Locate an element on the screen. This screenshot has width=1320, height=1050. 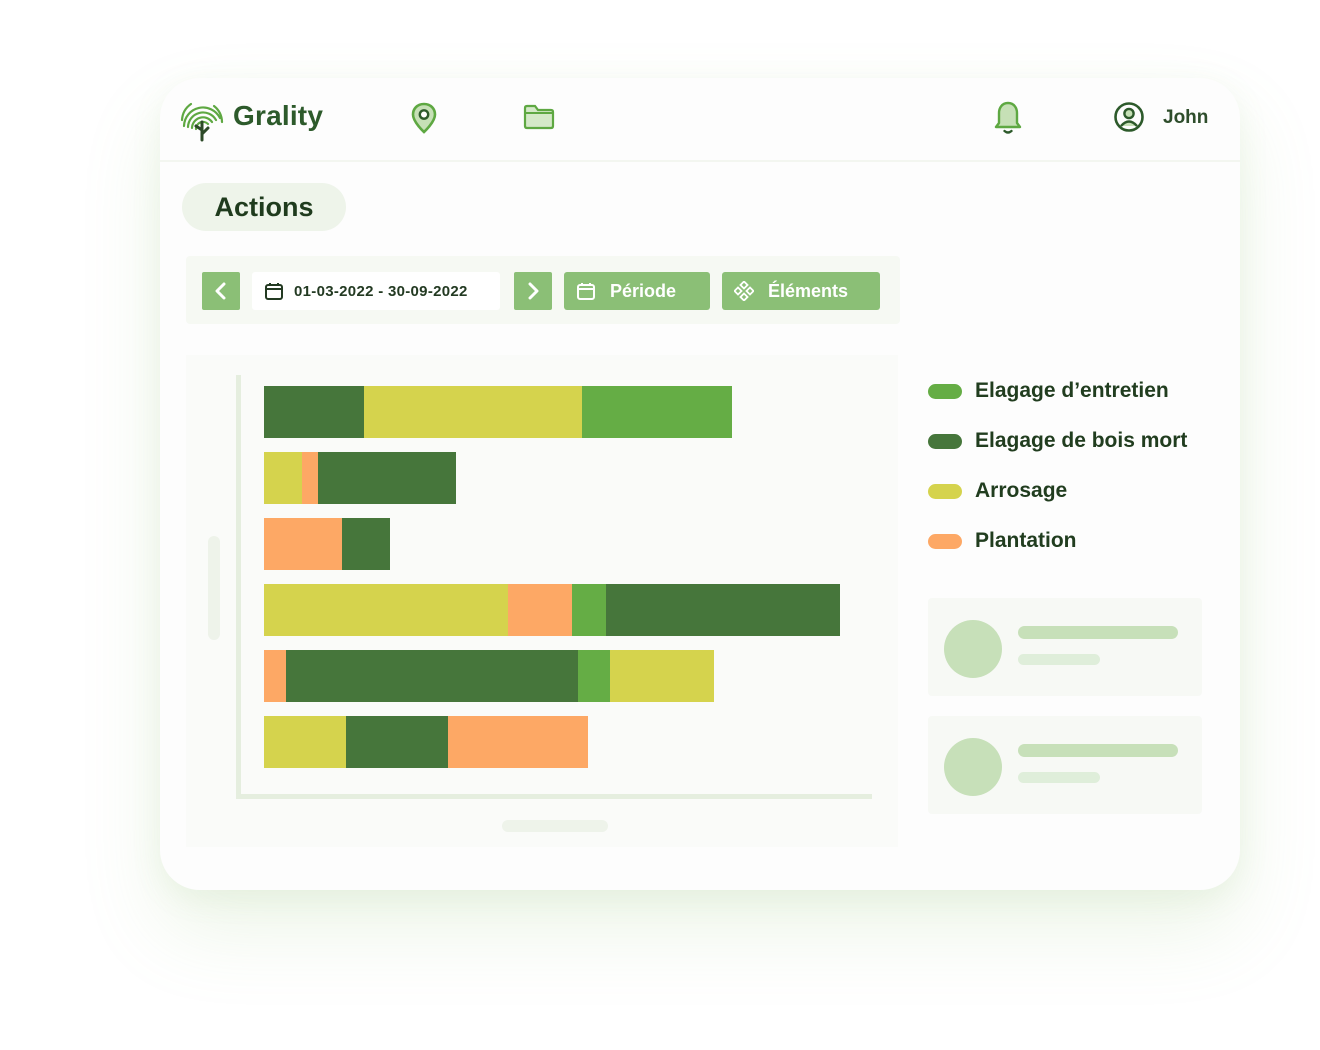
vertical-scrollbar is located at coordinates (214, 588).